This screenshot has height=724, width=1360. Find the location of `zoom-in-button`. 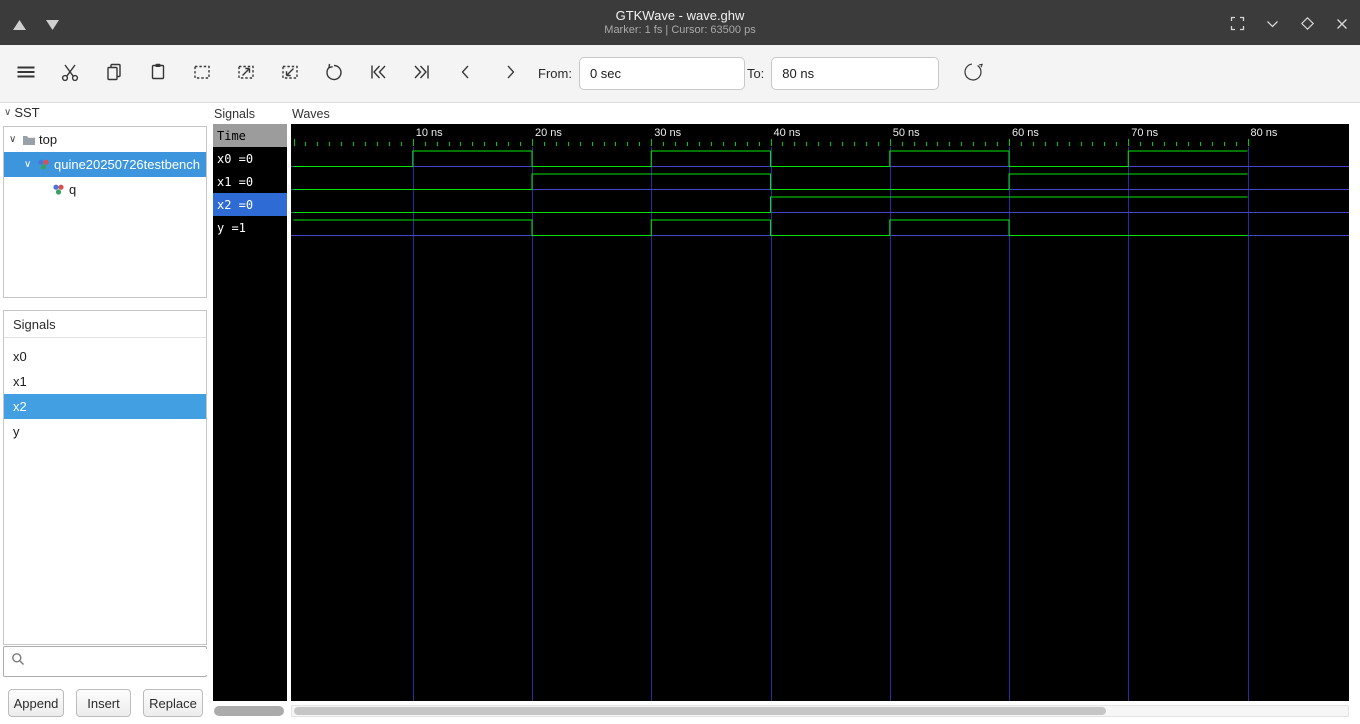

zoom-in-button is located at coordinates (246, 74).